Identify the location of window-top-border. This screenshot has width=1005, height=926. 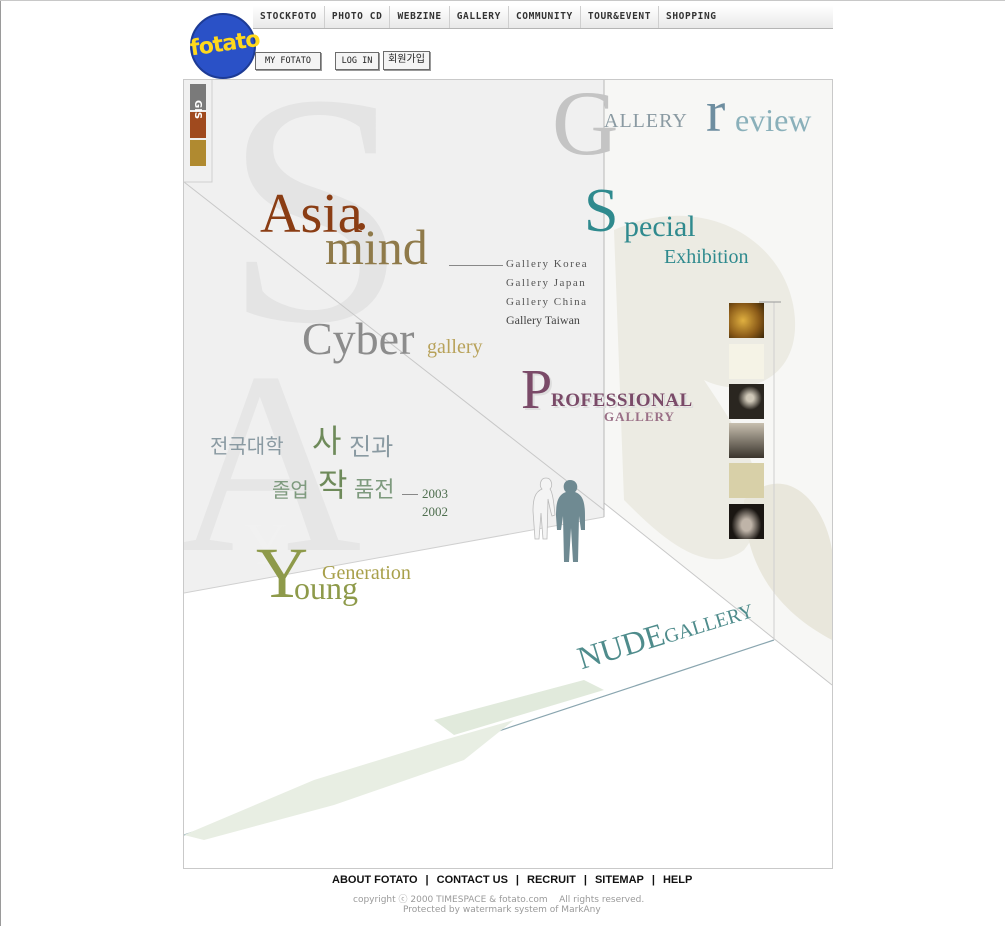
(502, 0).